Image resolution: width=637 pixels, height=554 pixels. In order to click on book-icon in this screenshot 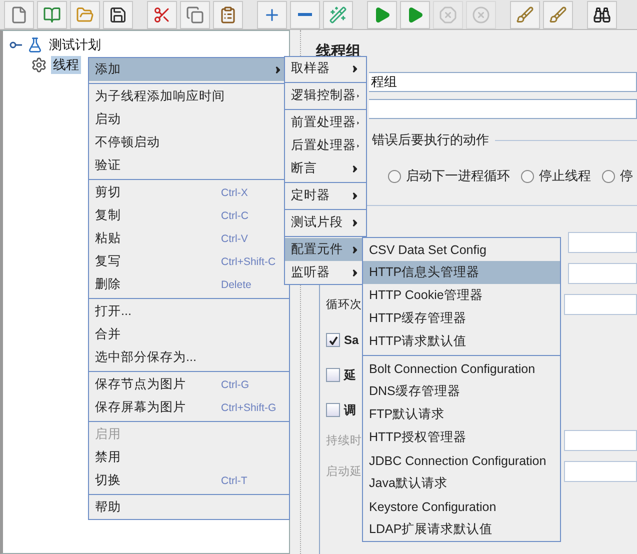, I will do `click(52, 15)`.